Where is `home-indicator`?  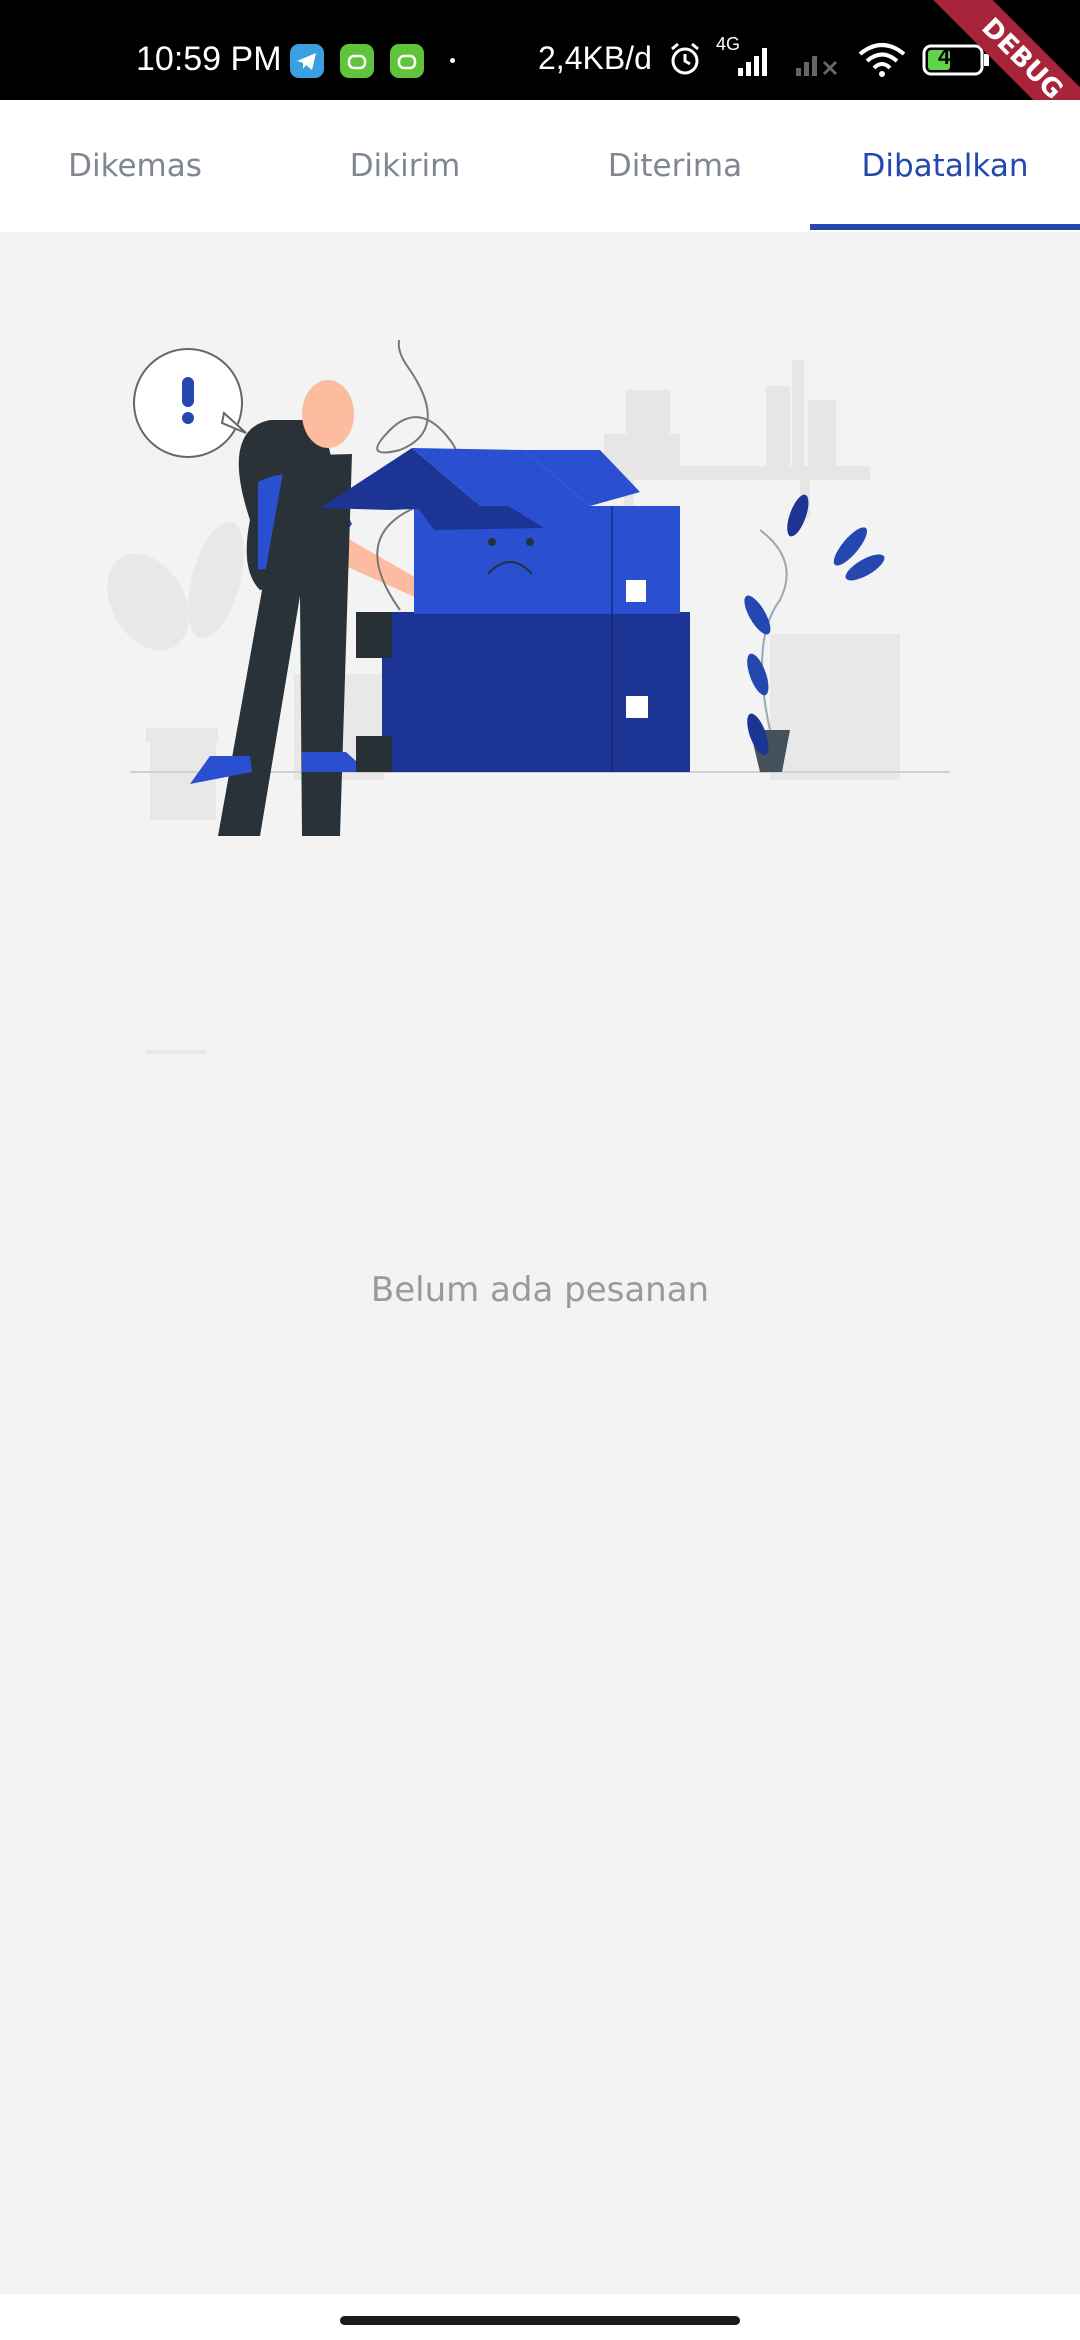 home-indicator is located at coordinates (540, 2320).